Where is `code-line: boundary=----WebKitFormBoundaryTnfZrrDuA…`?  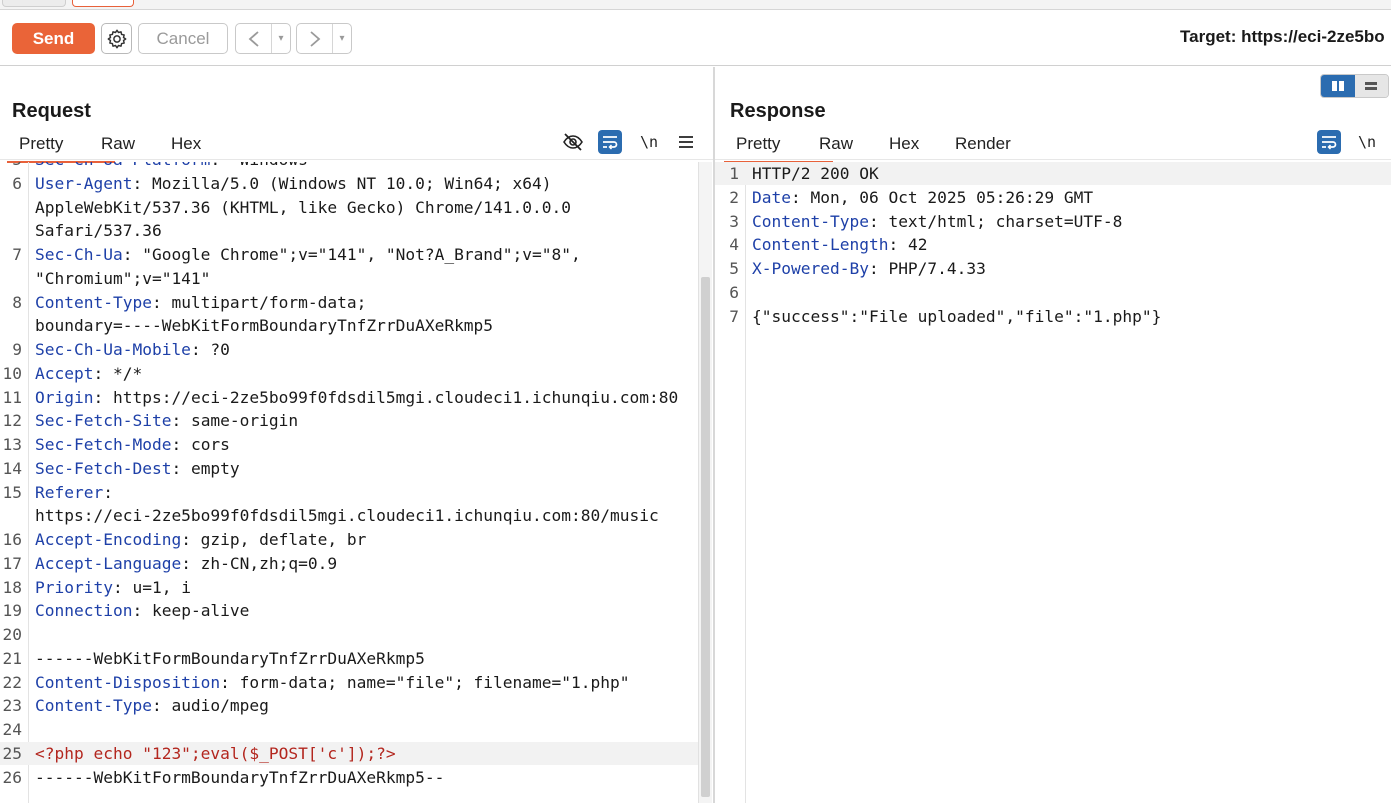
code-line: boundary=----WebKitFormBoundaryTnfZrrDuA… is located at coordinates (349, 325).